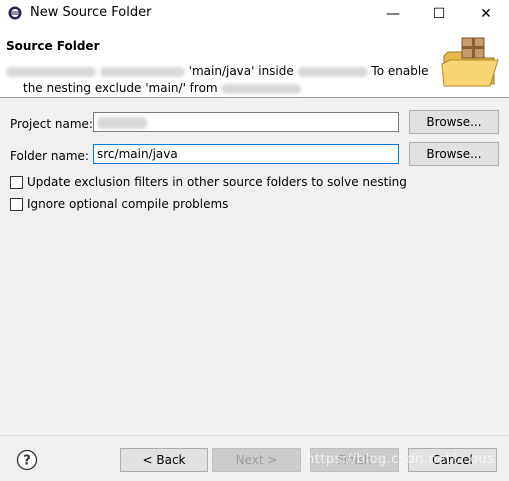  I want to click on project-name-field, so click(246, 122).